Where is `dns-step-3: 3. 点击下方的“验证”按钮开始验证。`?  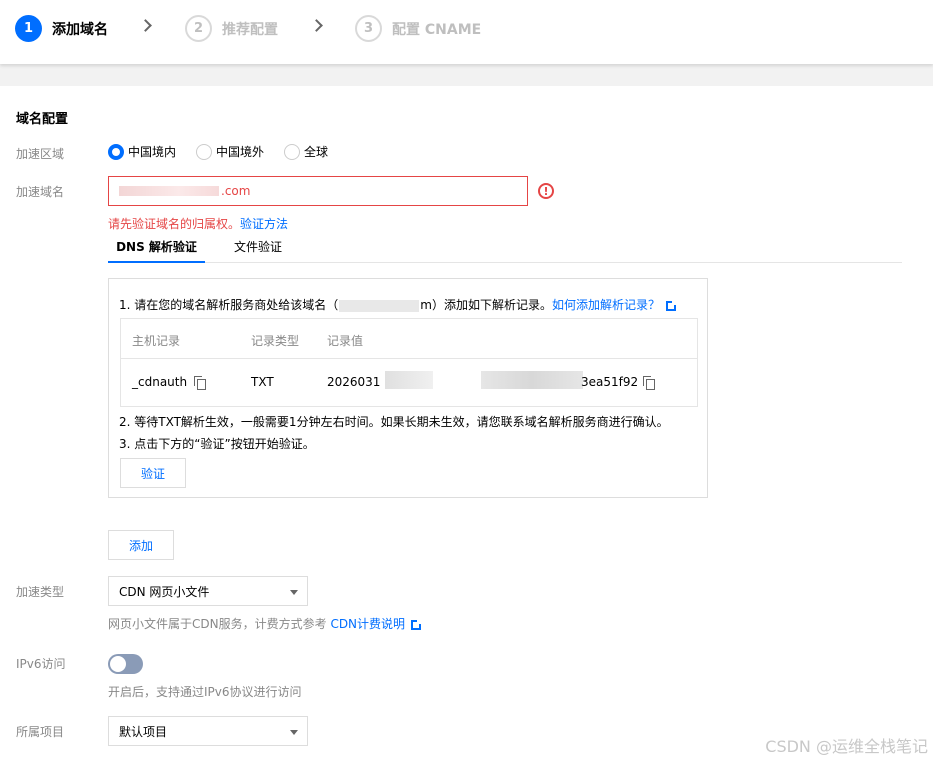 dns-step-3: 3. 点击下方的“验证”按钮开始验证。 is located at coordinates (217, 444).